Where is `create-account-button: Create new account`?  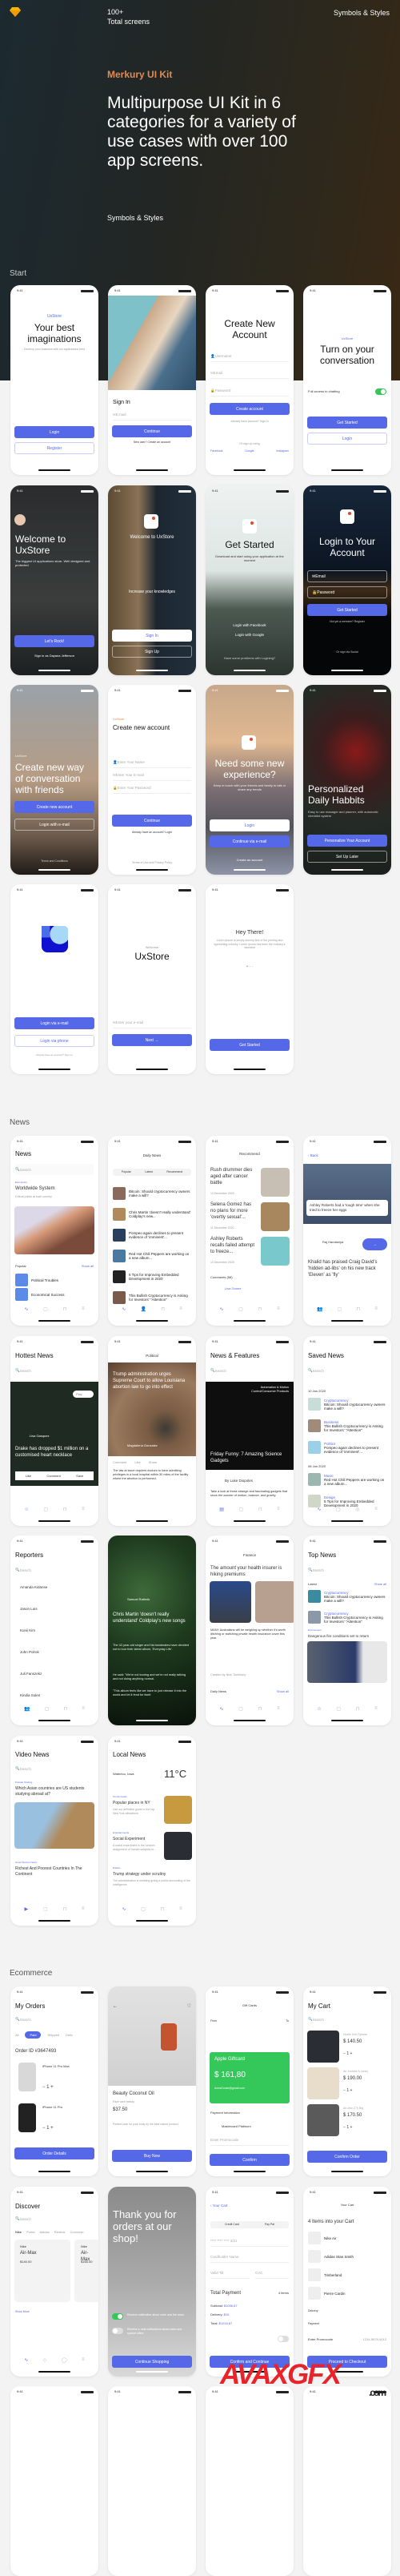 create-account-button: Create new account is located at coordinates (54, 807).